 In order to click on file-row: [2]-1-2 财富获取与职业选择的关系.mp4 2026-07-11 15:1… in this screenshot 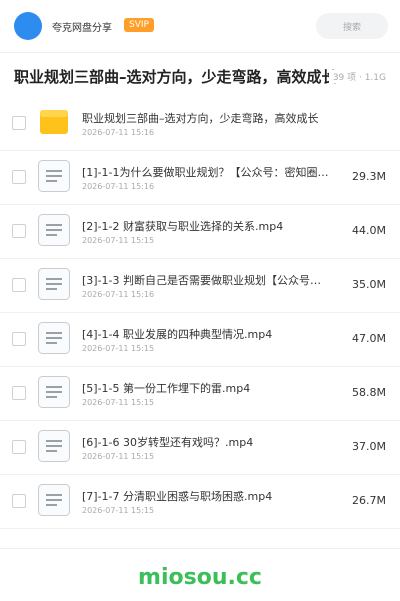, I will do `click(200, 231)`.